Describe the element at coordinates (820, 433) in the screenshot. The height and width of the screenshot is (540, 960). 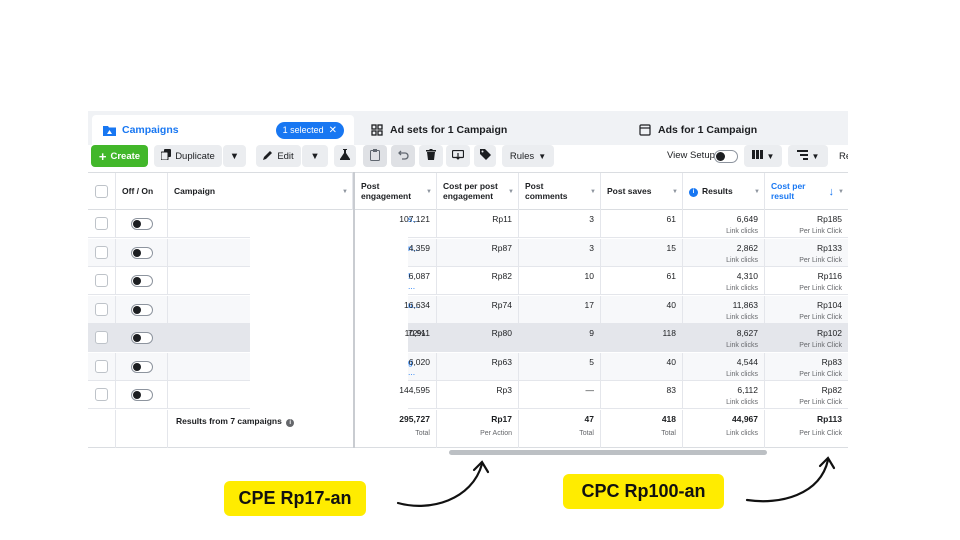
I see `total-cpr-sub: Per Link Click` at that location.